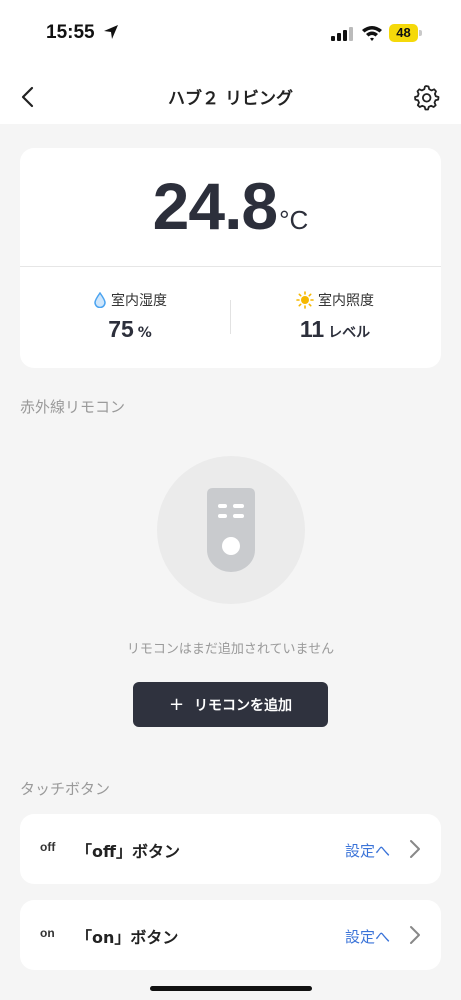 This screenshot has height=1000, width=461. Describe the element at coordinates (312, 329) in the screenshot. I see `illuminance-value: 11` at that location.